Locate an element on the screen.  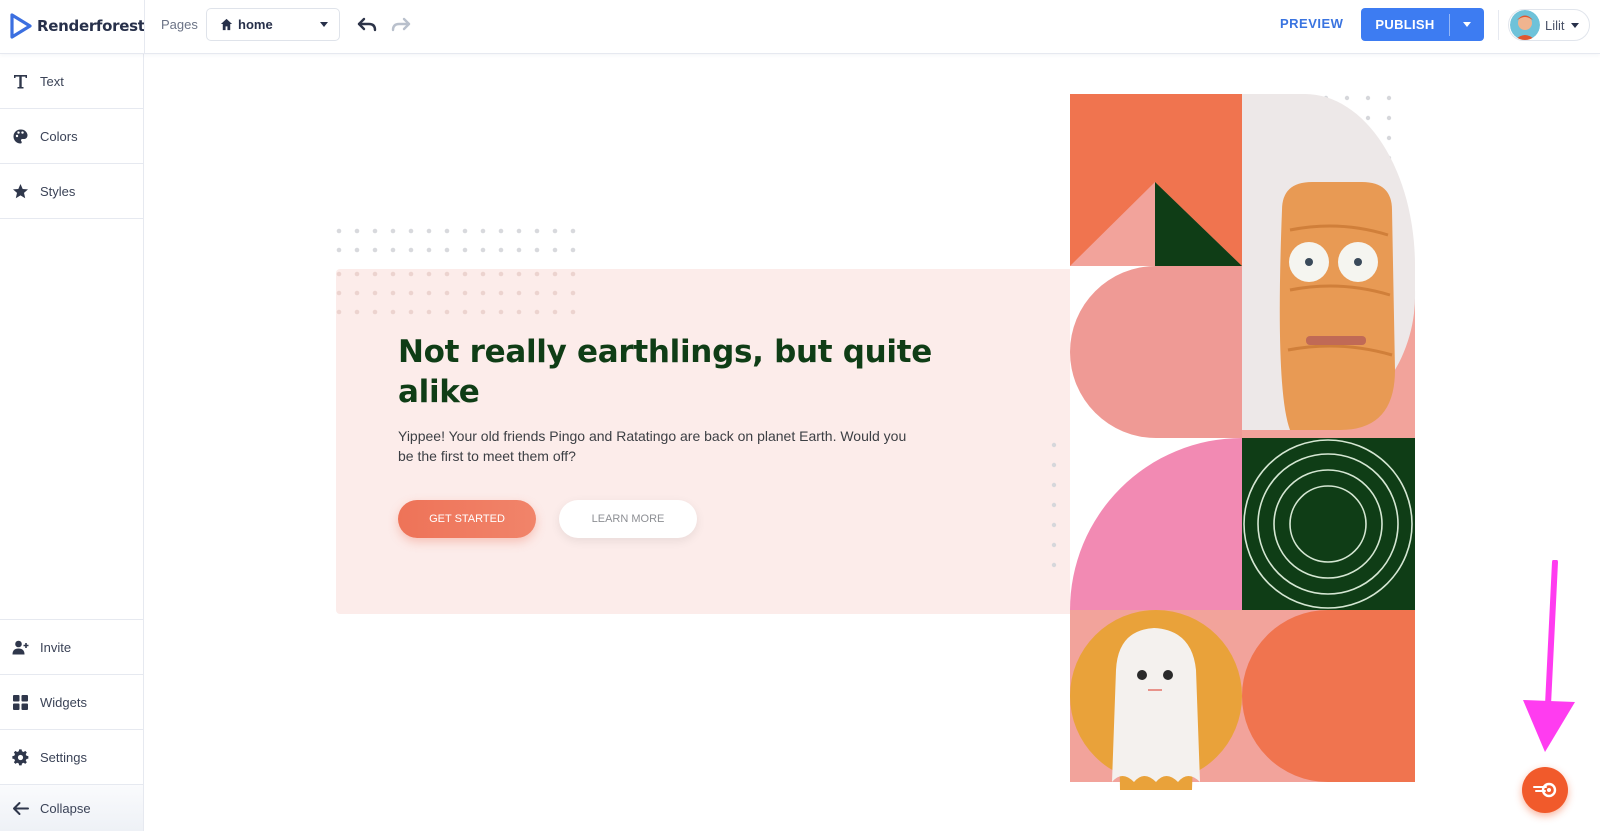
sidebar-item-invite: Invite is located at coordinates (71, 646).